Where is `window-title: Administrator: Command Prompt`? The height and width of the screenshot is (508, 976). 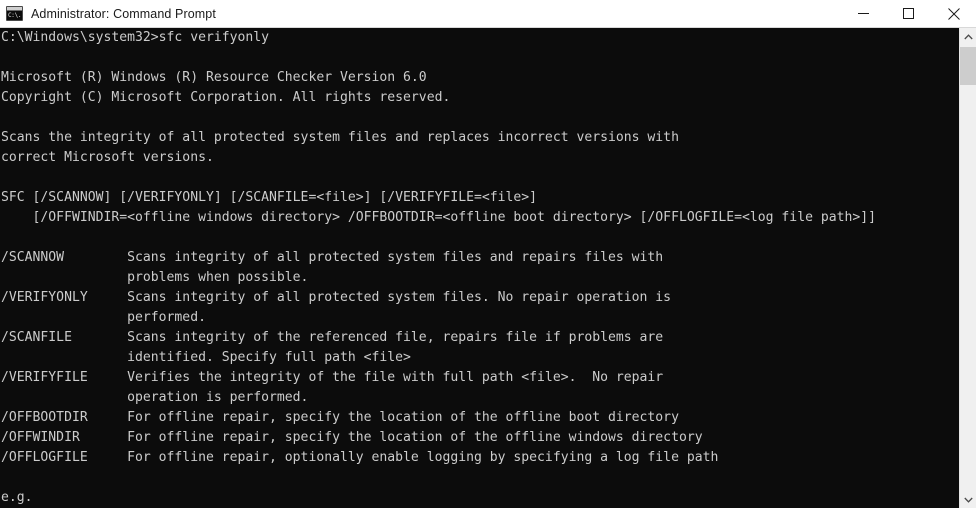 window-title: Administrator: Command Prompt is located at coordinates (123, 13).